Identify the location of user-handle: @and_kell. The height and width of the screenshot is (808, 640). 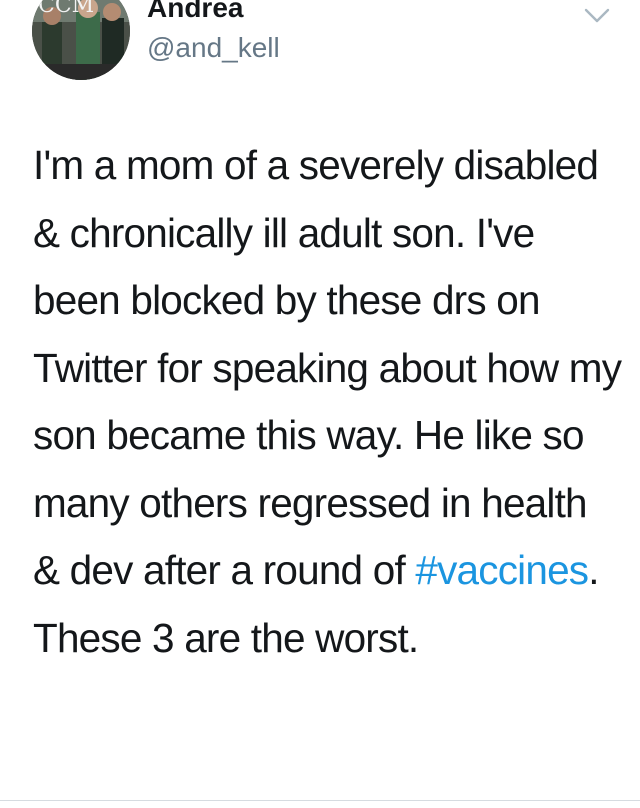
(213, 48).